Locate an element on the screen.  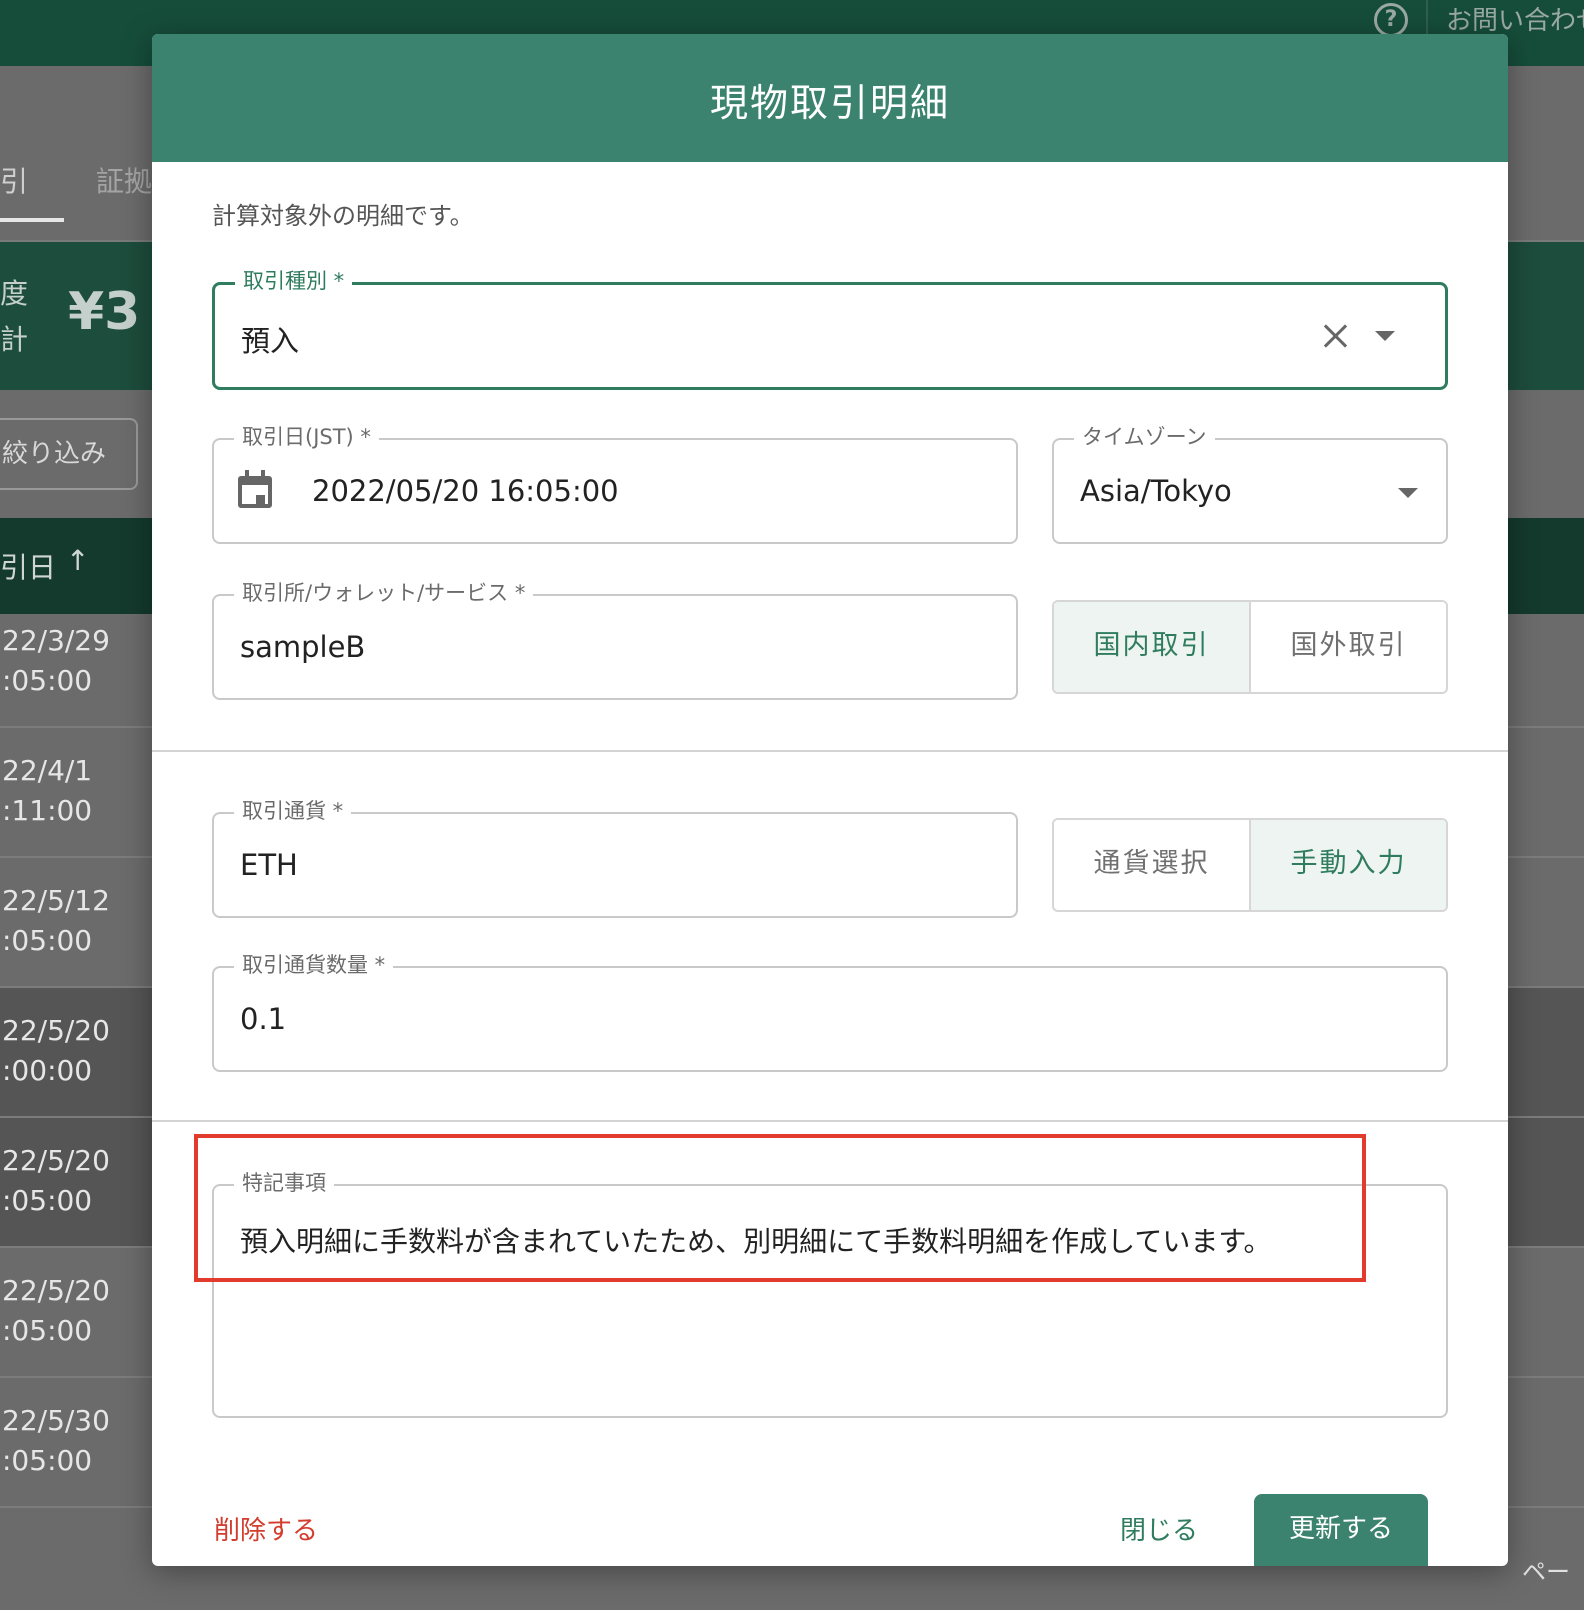
currency-field: 取引通貨 * ETH is located at coordinates (615, 858).